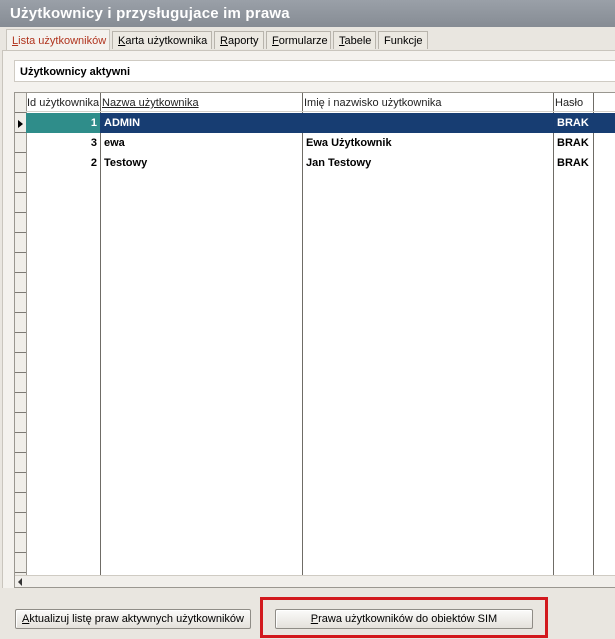  I want to click on cell-id: 3, so click(93, 143).